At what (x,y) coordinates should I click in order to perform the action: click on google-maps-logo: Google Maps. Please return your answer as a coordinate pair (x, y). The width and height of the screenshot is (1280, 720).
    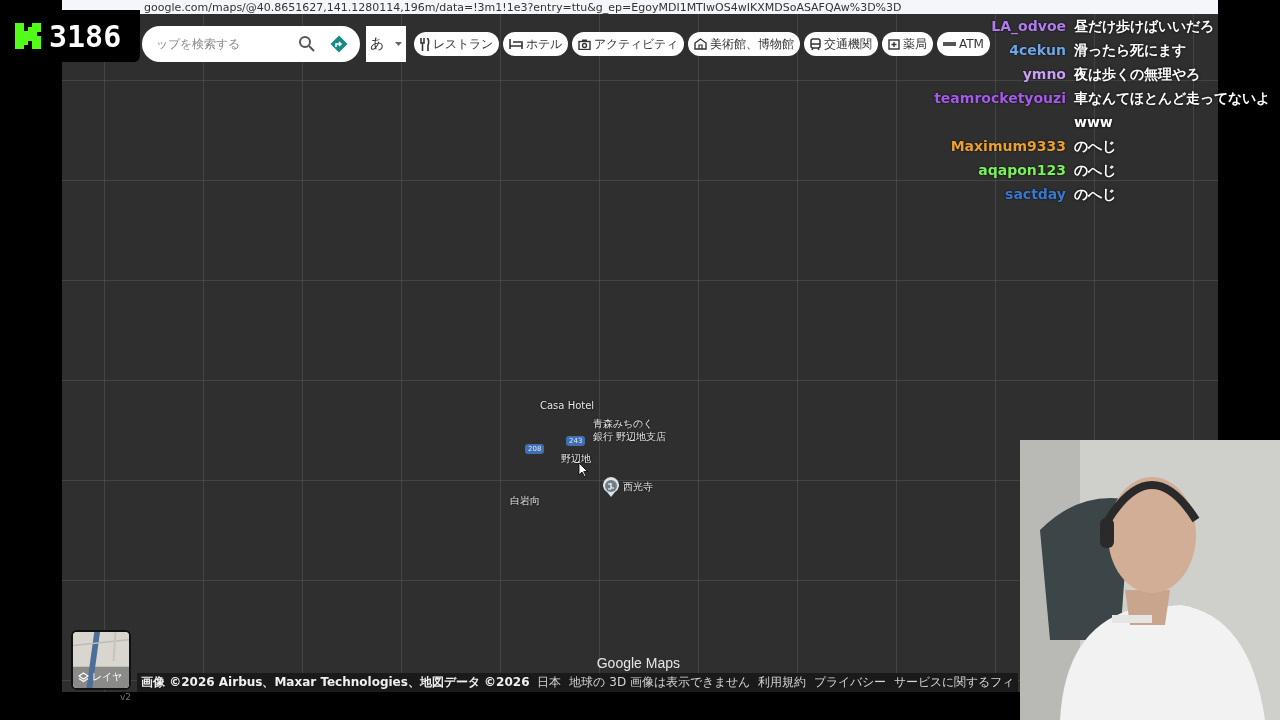
    Looking at the image, I should click on (638, 663).